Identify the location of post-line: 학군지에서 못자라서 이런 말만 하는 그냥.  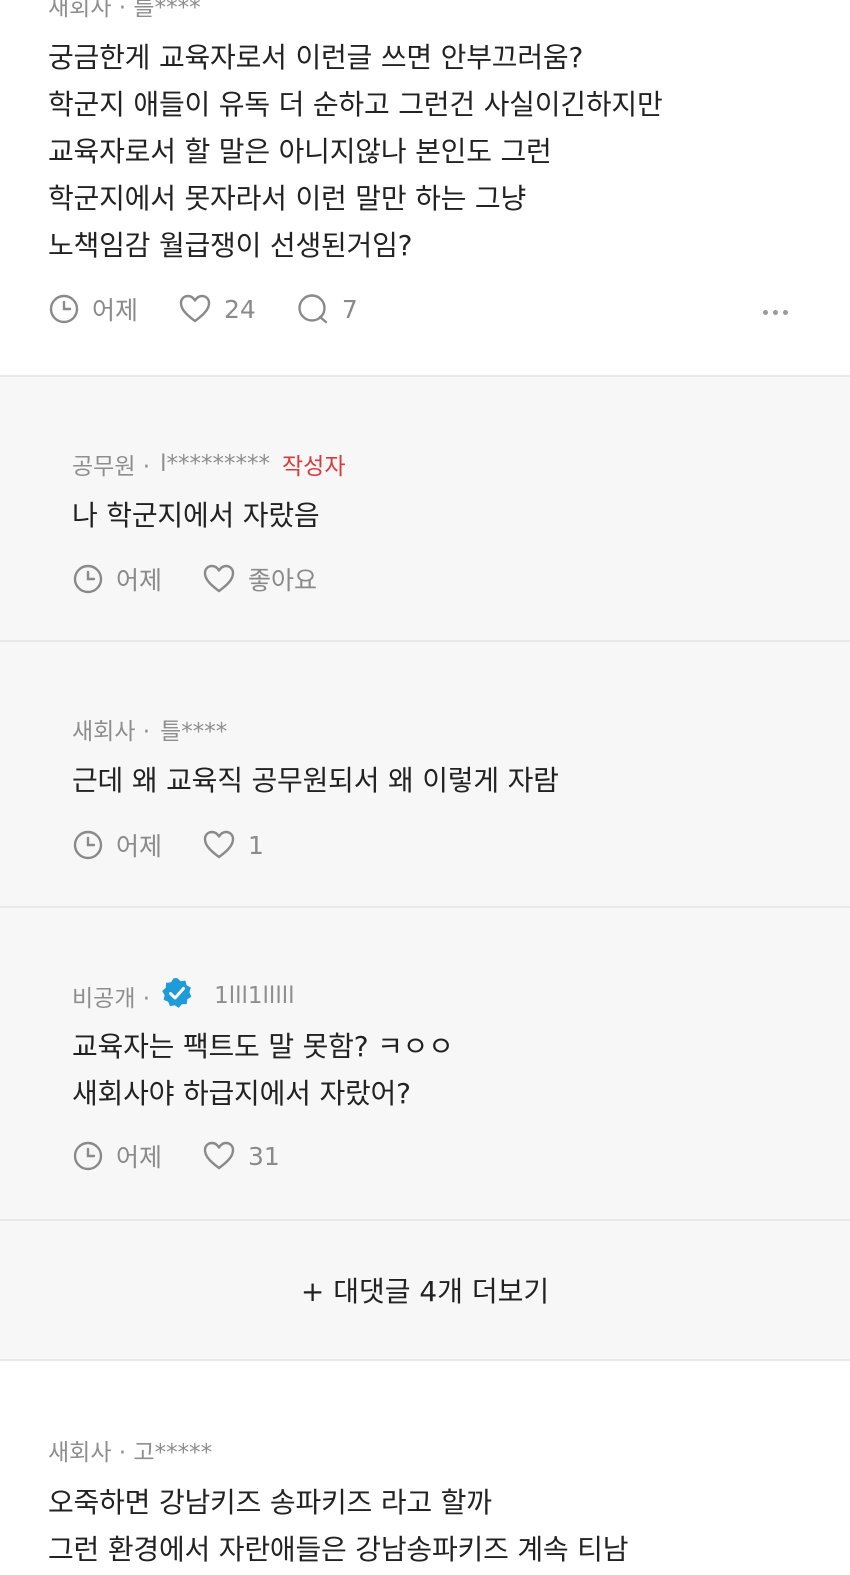
(287, 198).